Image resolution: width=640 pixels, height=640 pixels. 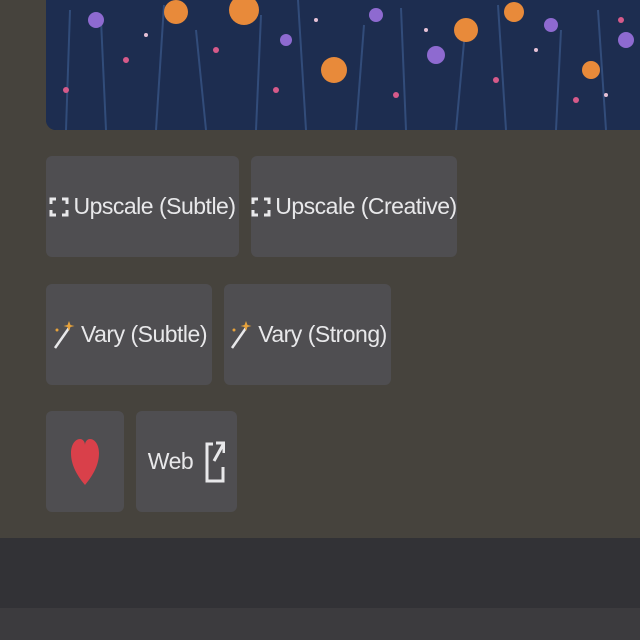 I want to click on web-button: Web, so click(x=186, y=461).